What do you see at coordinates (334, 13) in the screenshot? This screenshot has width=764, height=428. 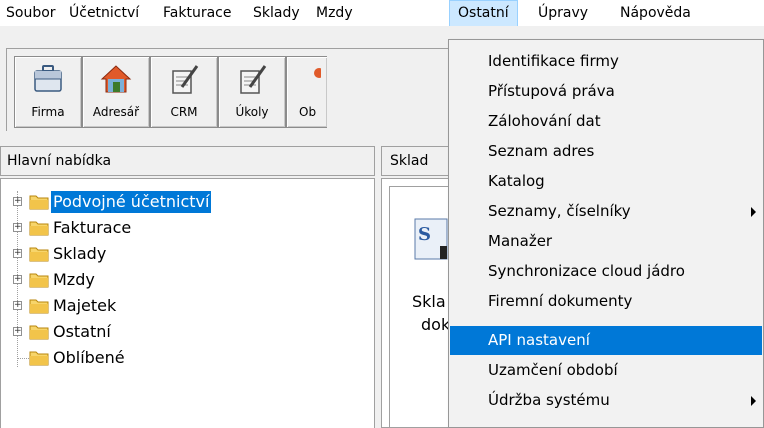 I see `menu-mzdy: Mzdy` at bounding box center [334, 13].